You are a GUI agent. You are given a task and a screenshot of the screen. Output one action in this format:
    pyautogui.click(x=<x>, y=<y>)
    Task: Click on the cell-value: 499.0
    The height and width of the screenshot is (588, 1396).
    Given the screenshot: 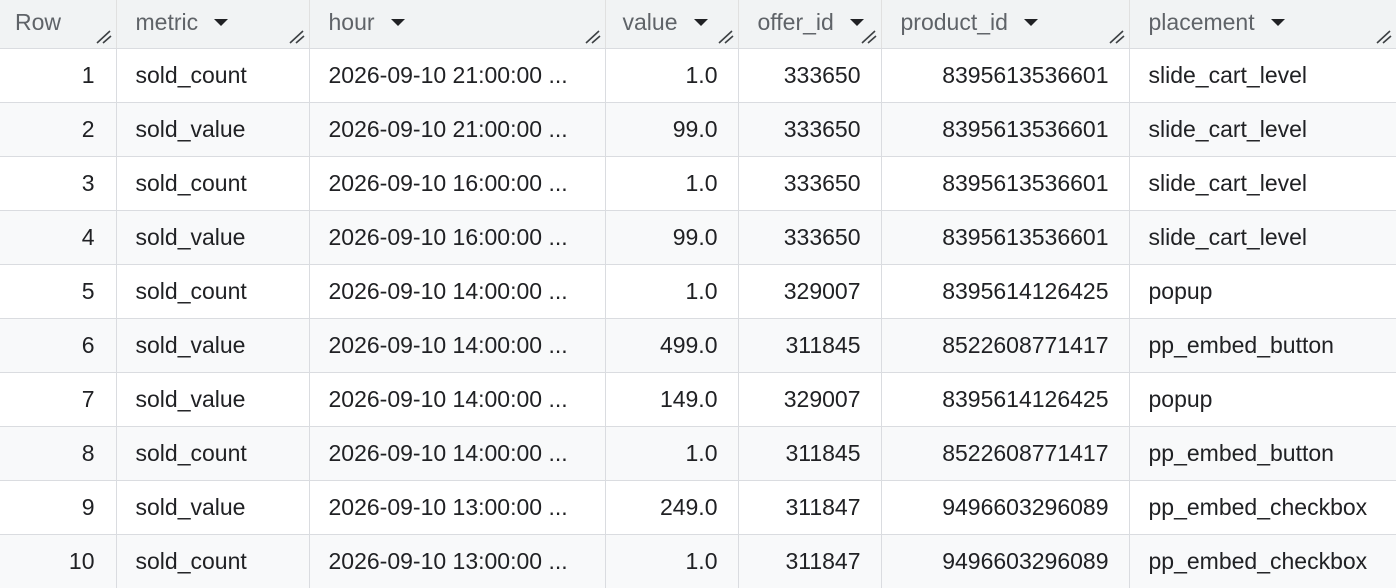 What is the action you would take?
    pyautogui.click(x=672, y=345)
    